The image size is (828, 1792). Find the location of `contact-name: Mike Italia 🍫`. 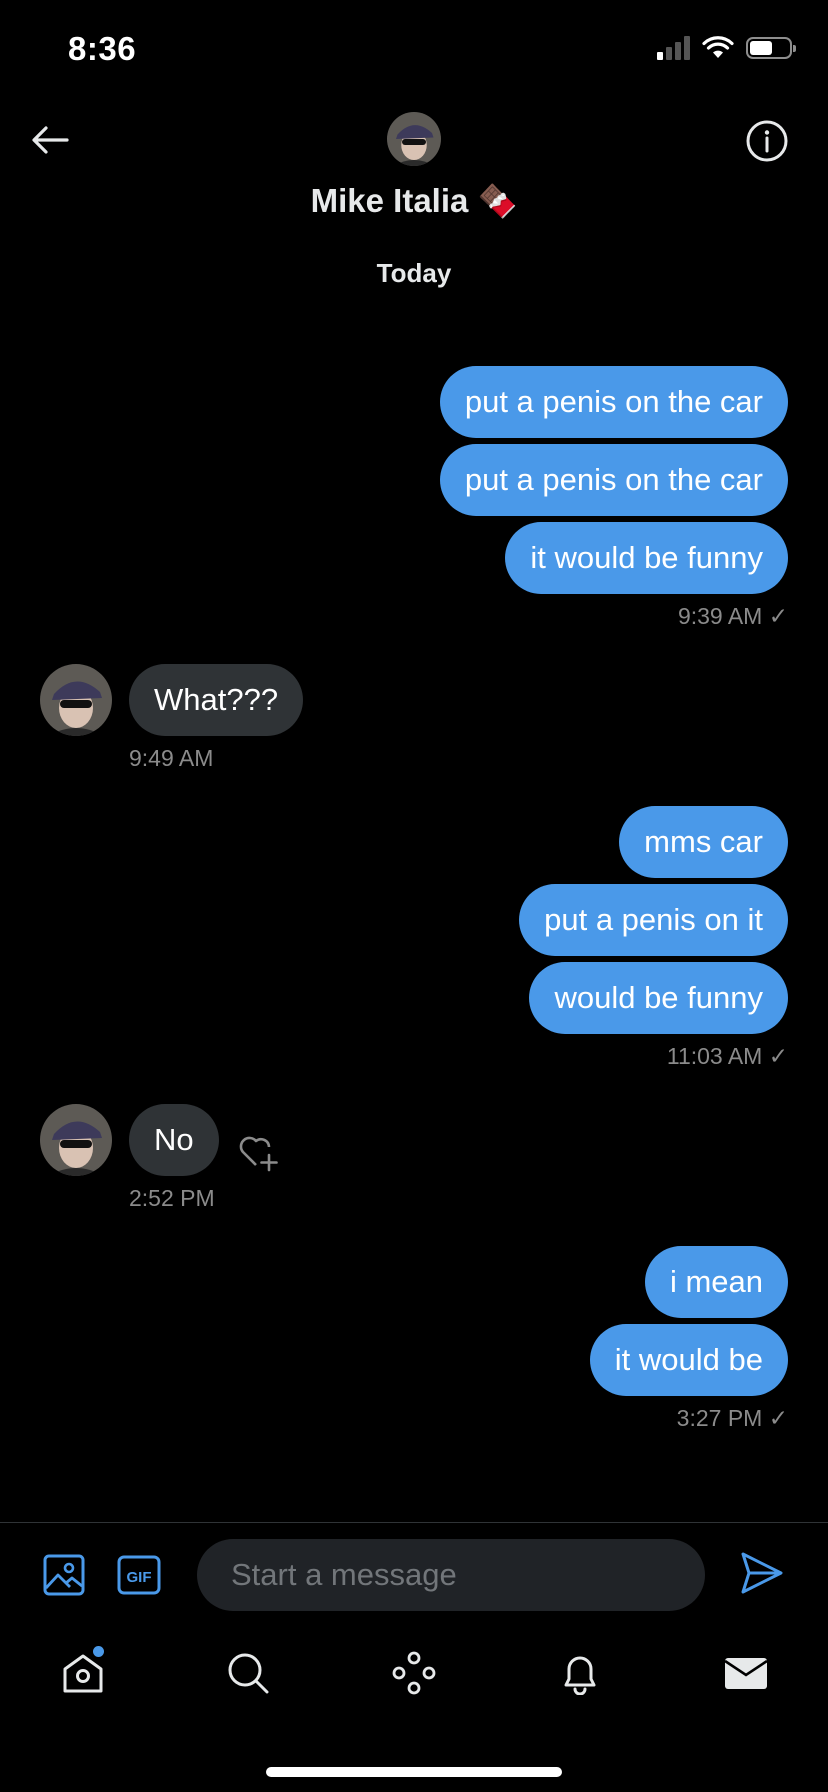

contact-name: Mike Italia 🍫 is located at coordinates (414, 201).